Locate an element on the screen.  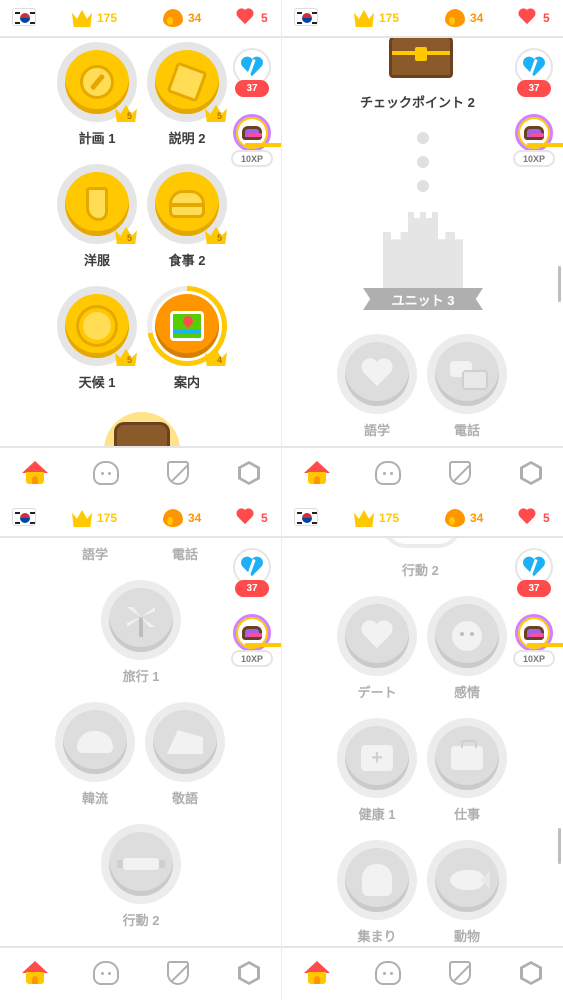
skill-label: 案内 is located at coordinates (186, 382).